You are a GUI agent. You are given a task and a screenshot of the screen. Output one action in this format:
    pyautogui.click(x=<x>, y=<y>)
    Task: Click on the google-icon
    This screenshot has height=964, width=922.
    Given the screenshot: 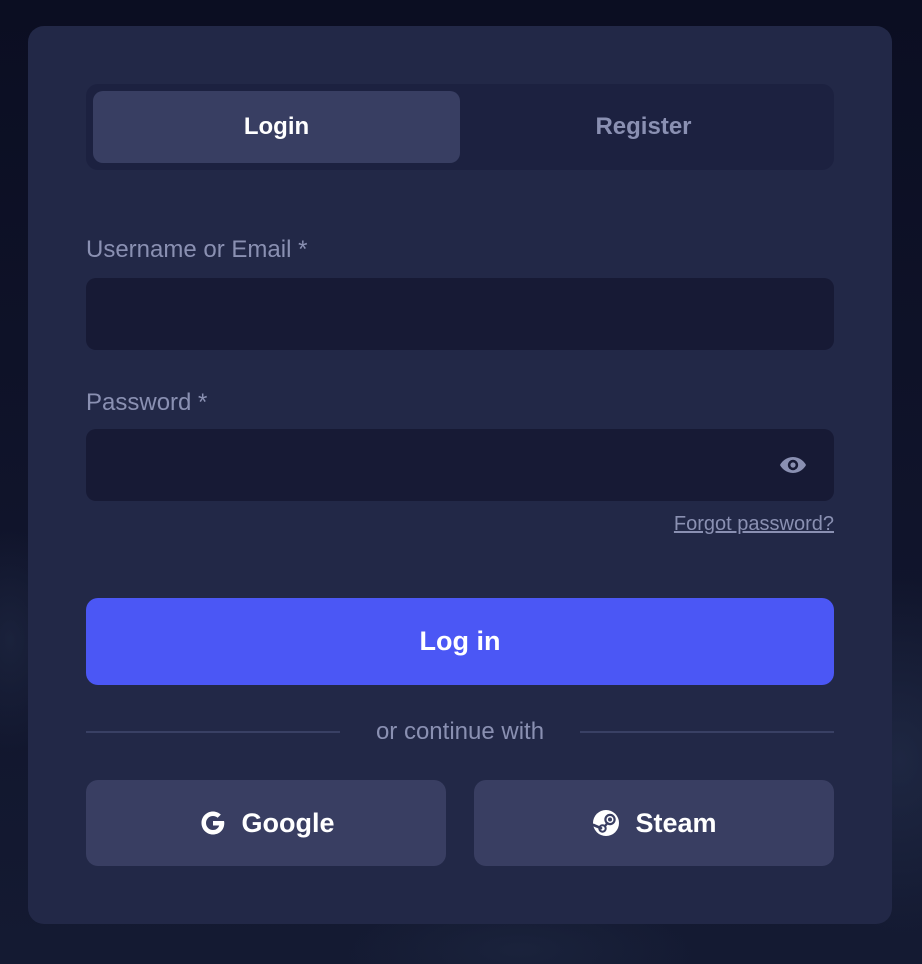 What is the action you would take?
    pyautogui.click(x=213, y=823)
    